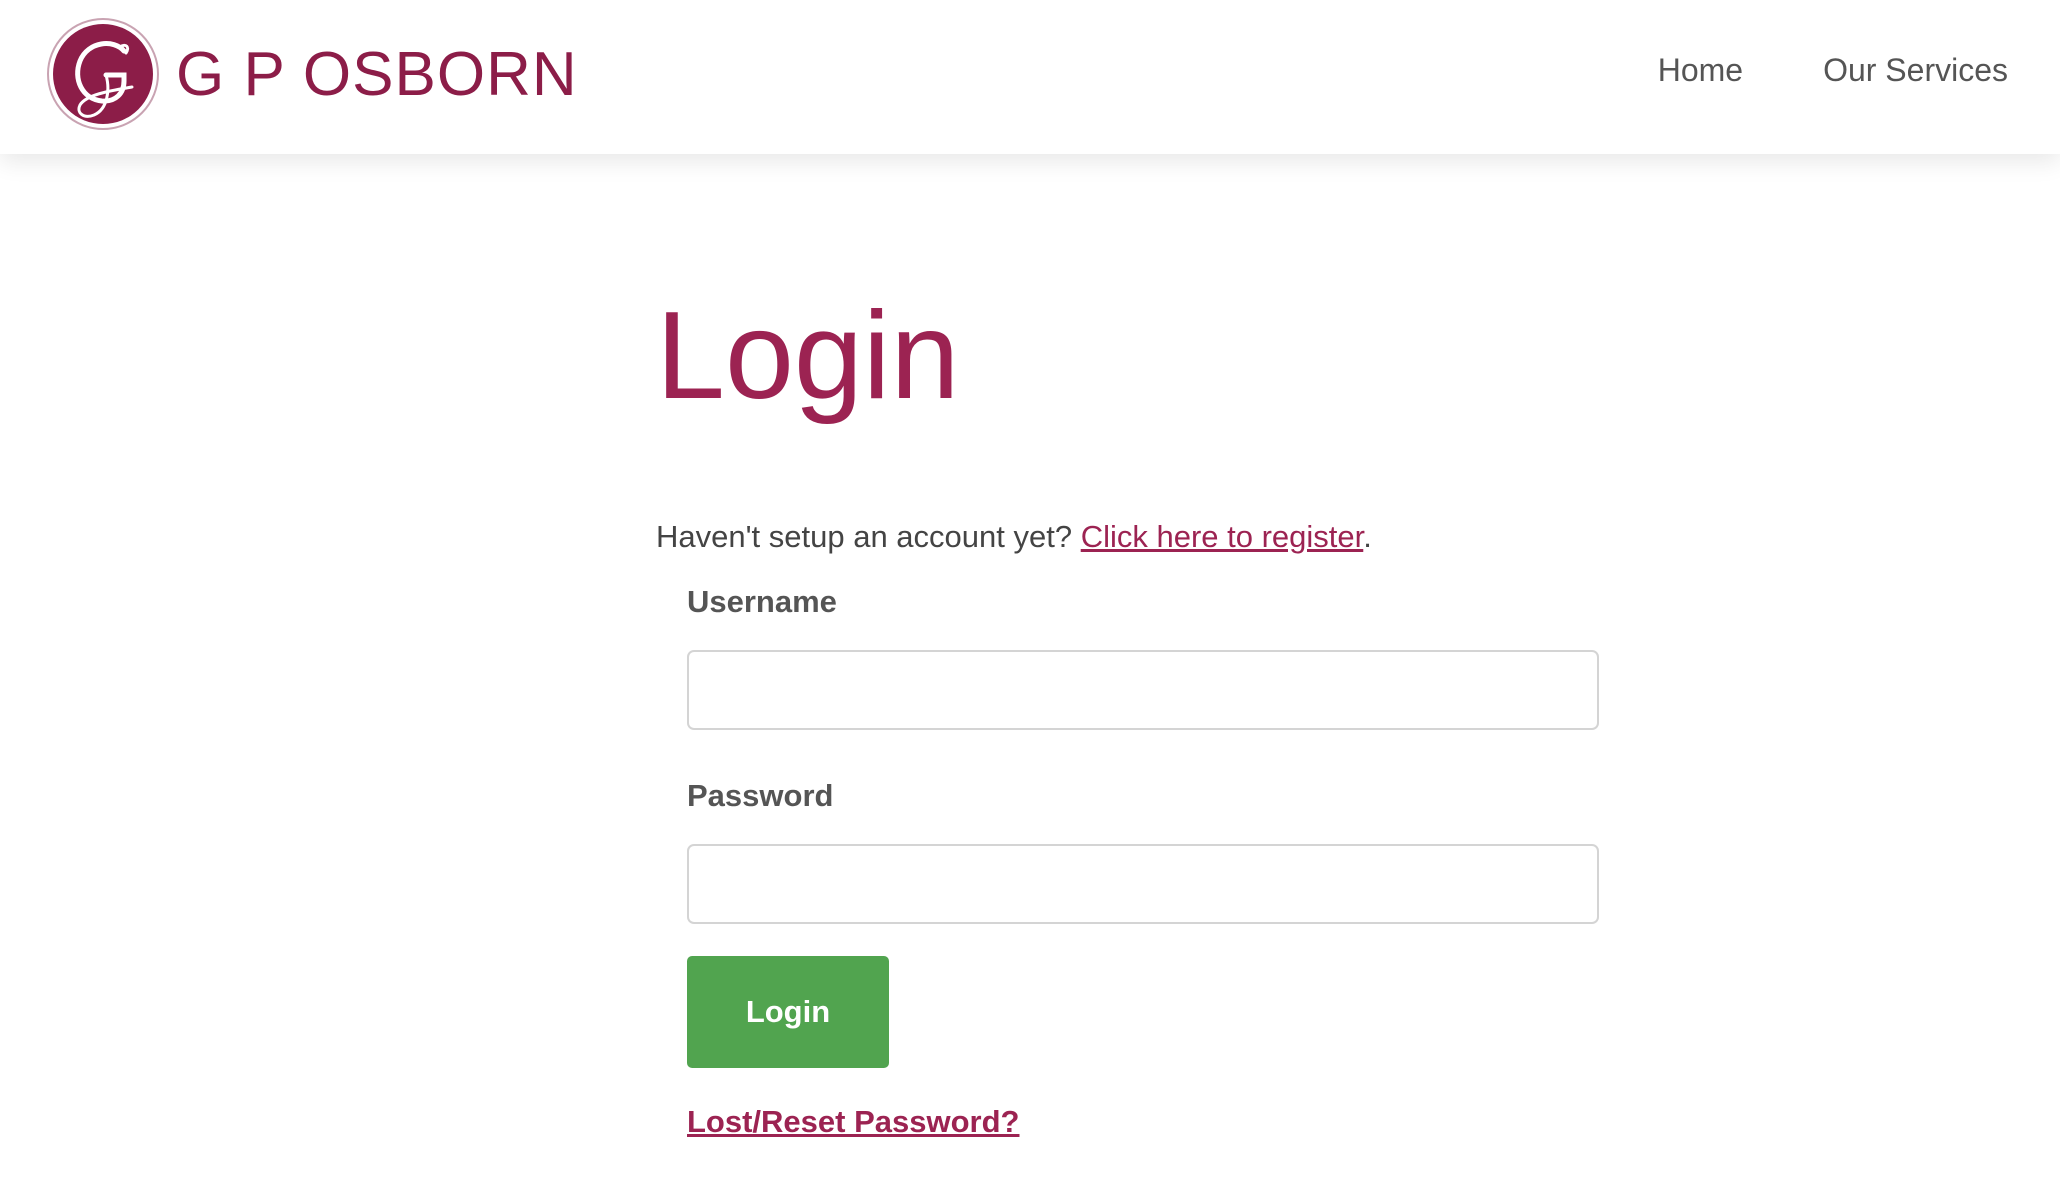 The width and height of the screenshot is (2060, 1182). Describe the element at coordinates (1915, 70) in the screenshot. I see `nav-services-link: Our Services` at that location.